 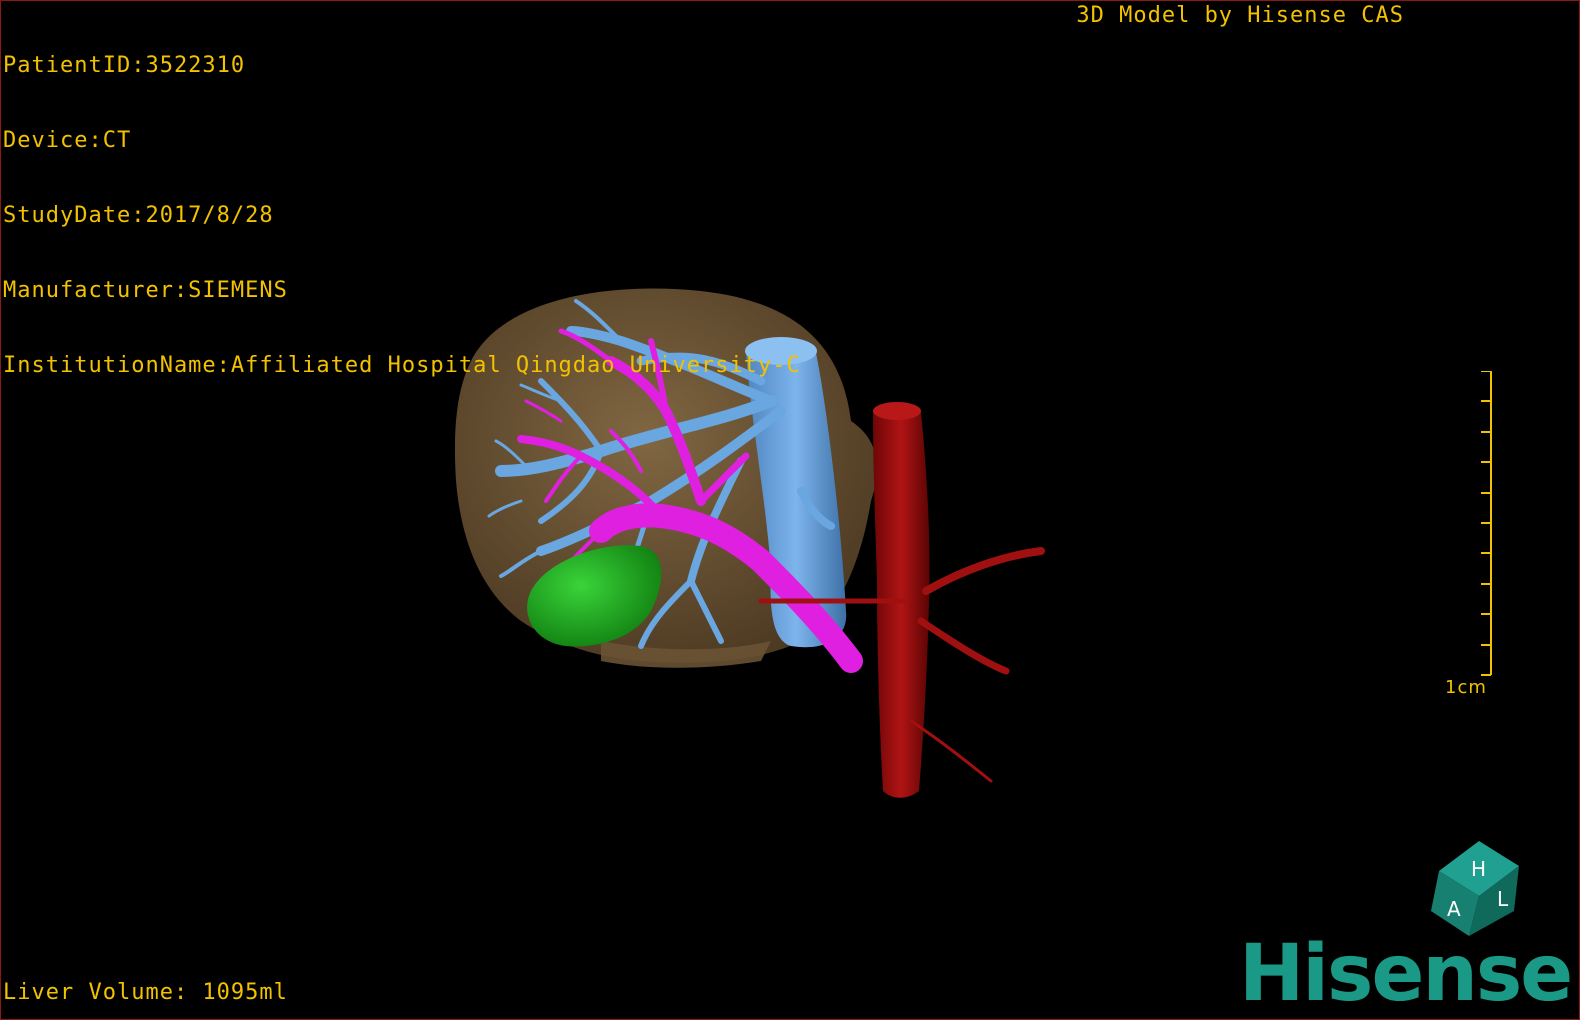 I want to click on viewer-title: 3D Model by Hisense CAS, so click(x=1240, y=15).